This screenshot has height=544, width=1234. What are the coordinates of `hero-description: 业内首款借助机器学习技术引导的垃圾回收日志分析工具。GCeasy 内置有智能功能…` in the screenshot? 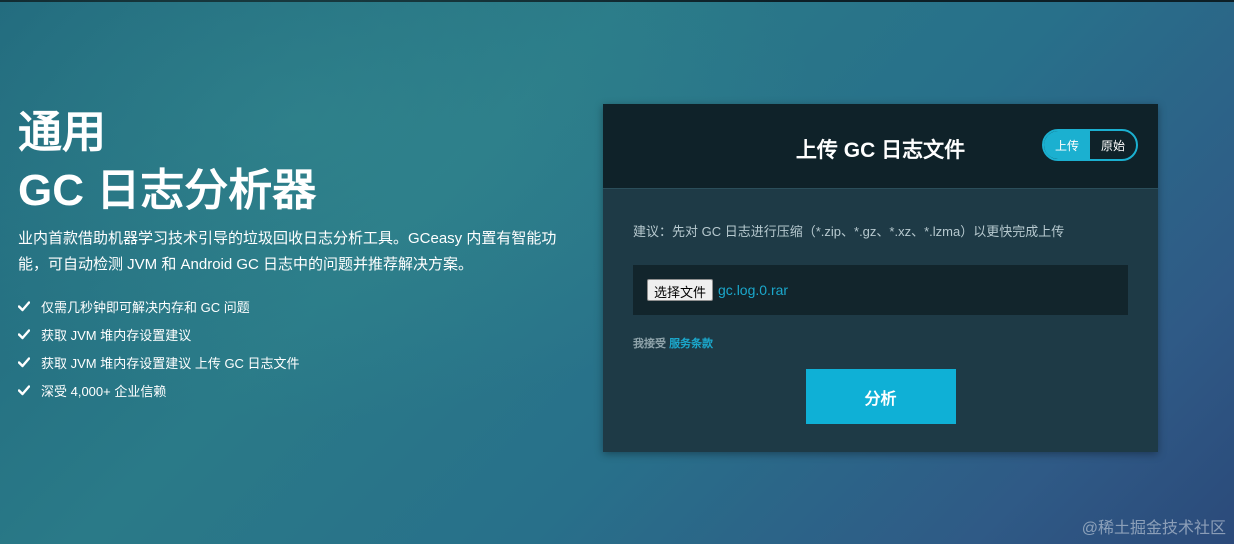 It's located at (287, 251).